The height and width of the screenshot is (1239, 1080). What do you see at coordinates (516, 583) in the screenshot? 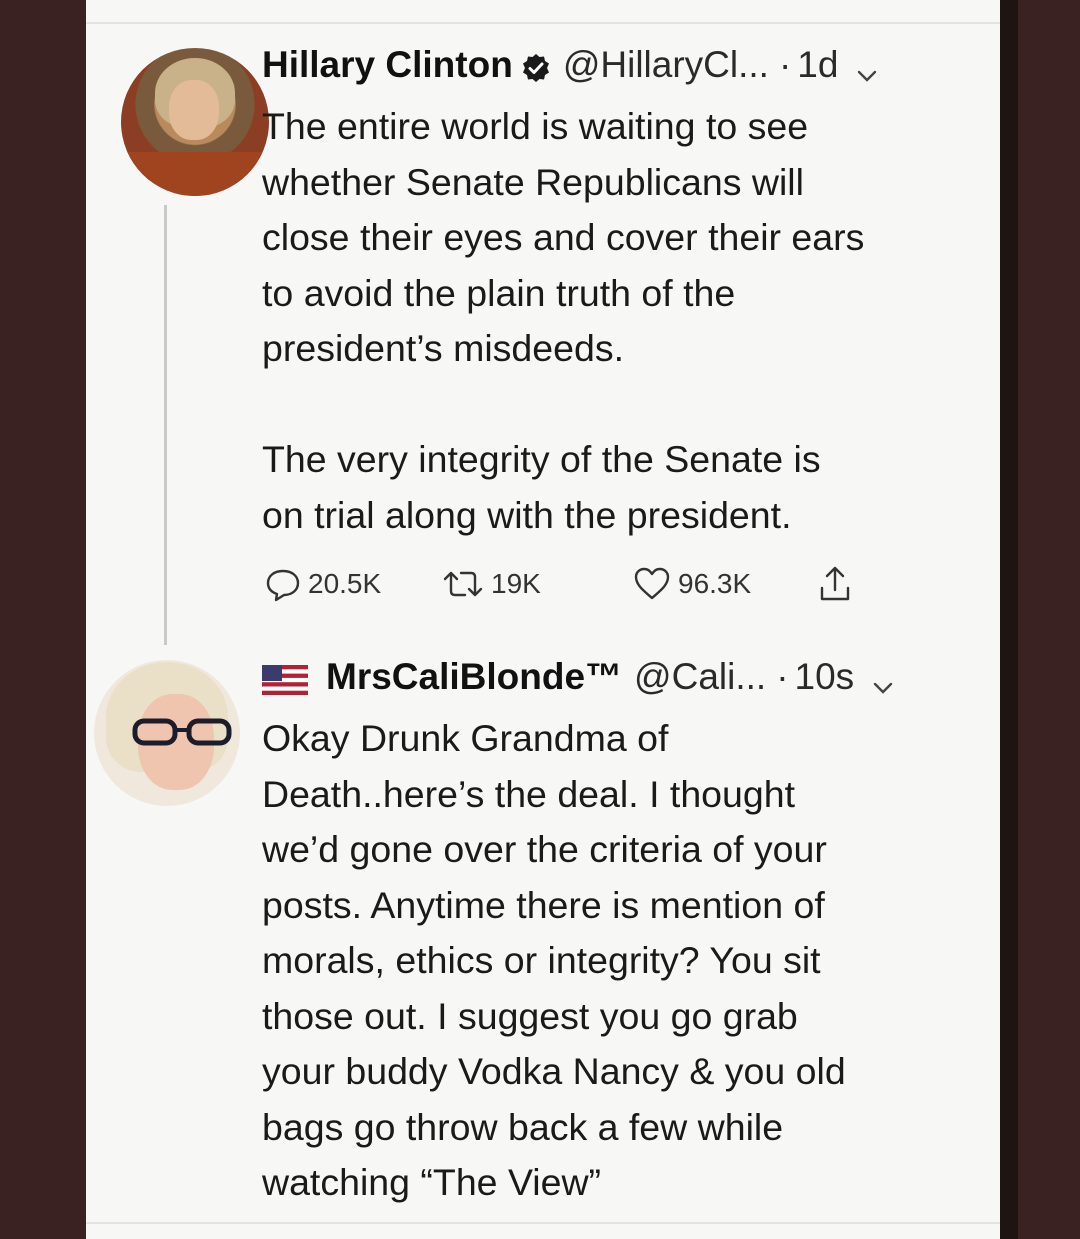
I see `retweet-count: 19K` at bounding box center [516, 583].